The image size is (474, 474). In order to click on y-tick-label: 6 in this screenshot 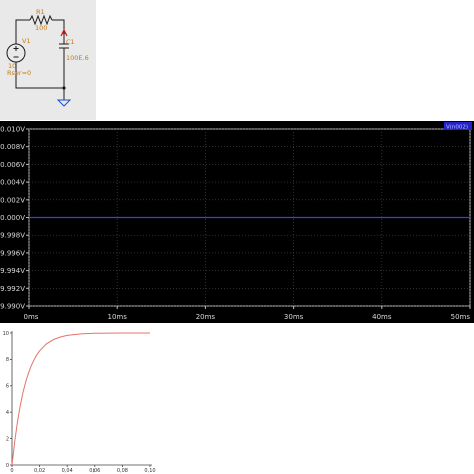, I will do `click(7, 387)`.